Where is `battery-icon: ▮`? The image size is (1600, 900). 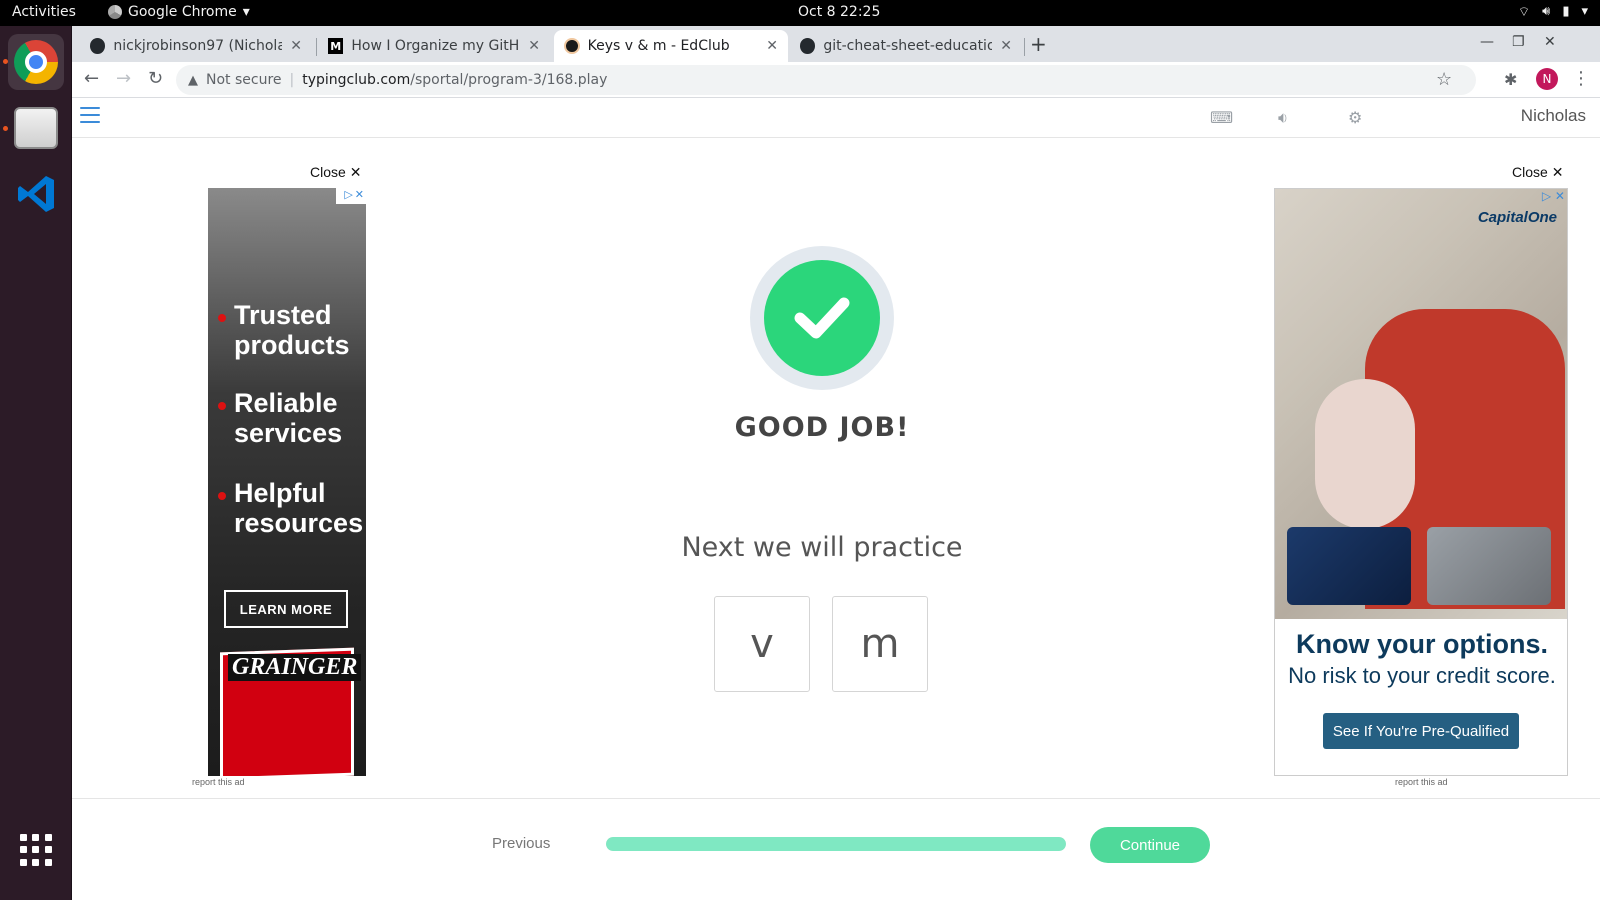
battery-icon: ▮ is located at coordinates (1566, 11).